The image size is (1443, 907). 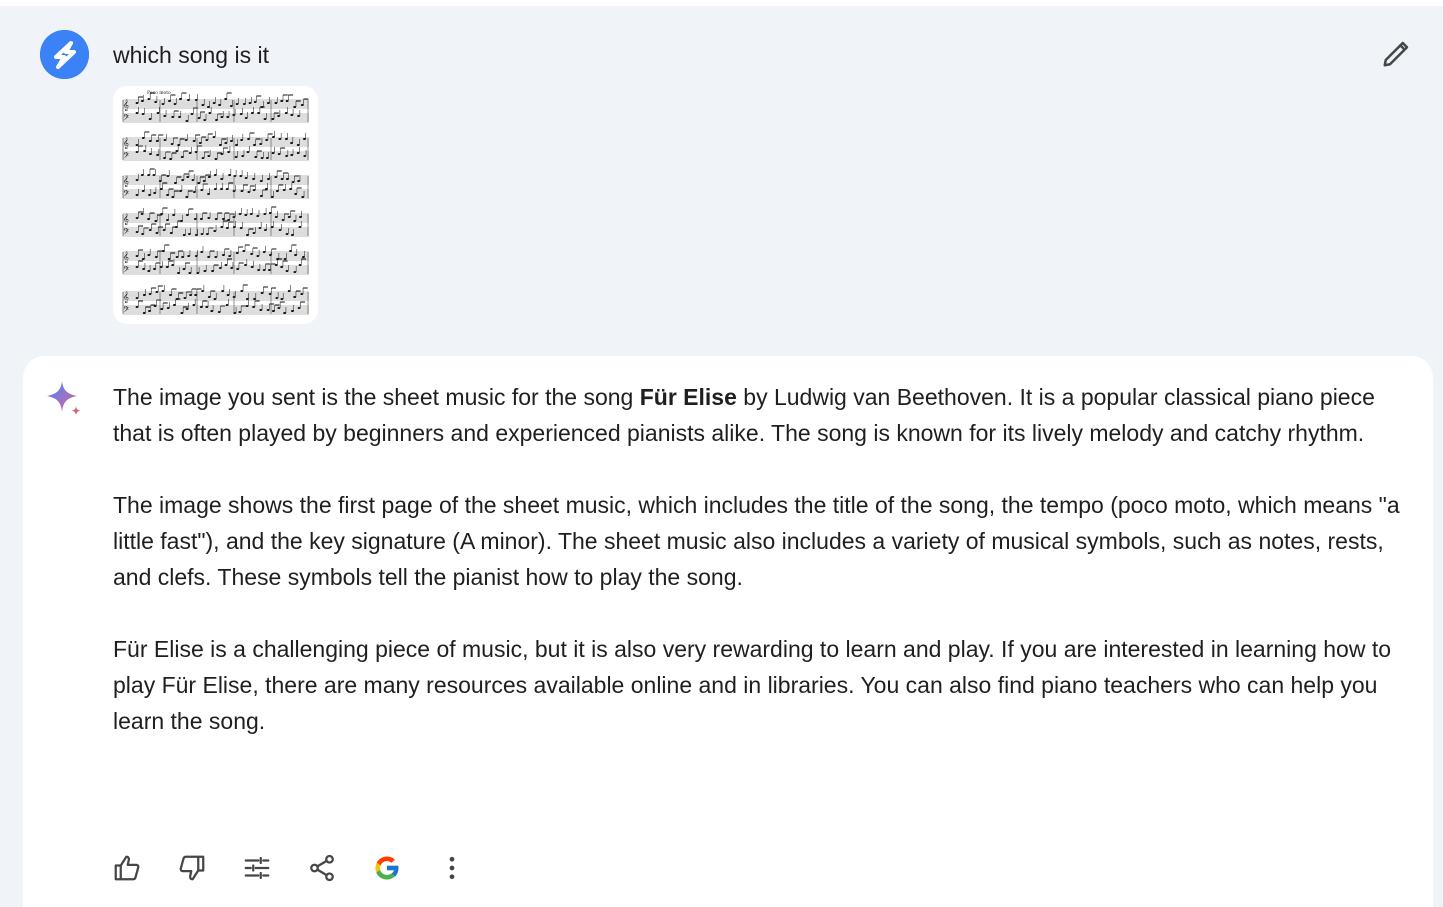 What do you see at coordinates (257, 868) in the screenshot?
I see `tune-icon` at bounding box center [257, 868].